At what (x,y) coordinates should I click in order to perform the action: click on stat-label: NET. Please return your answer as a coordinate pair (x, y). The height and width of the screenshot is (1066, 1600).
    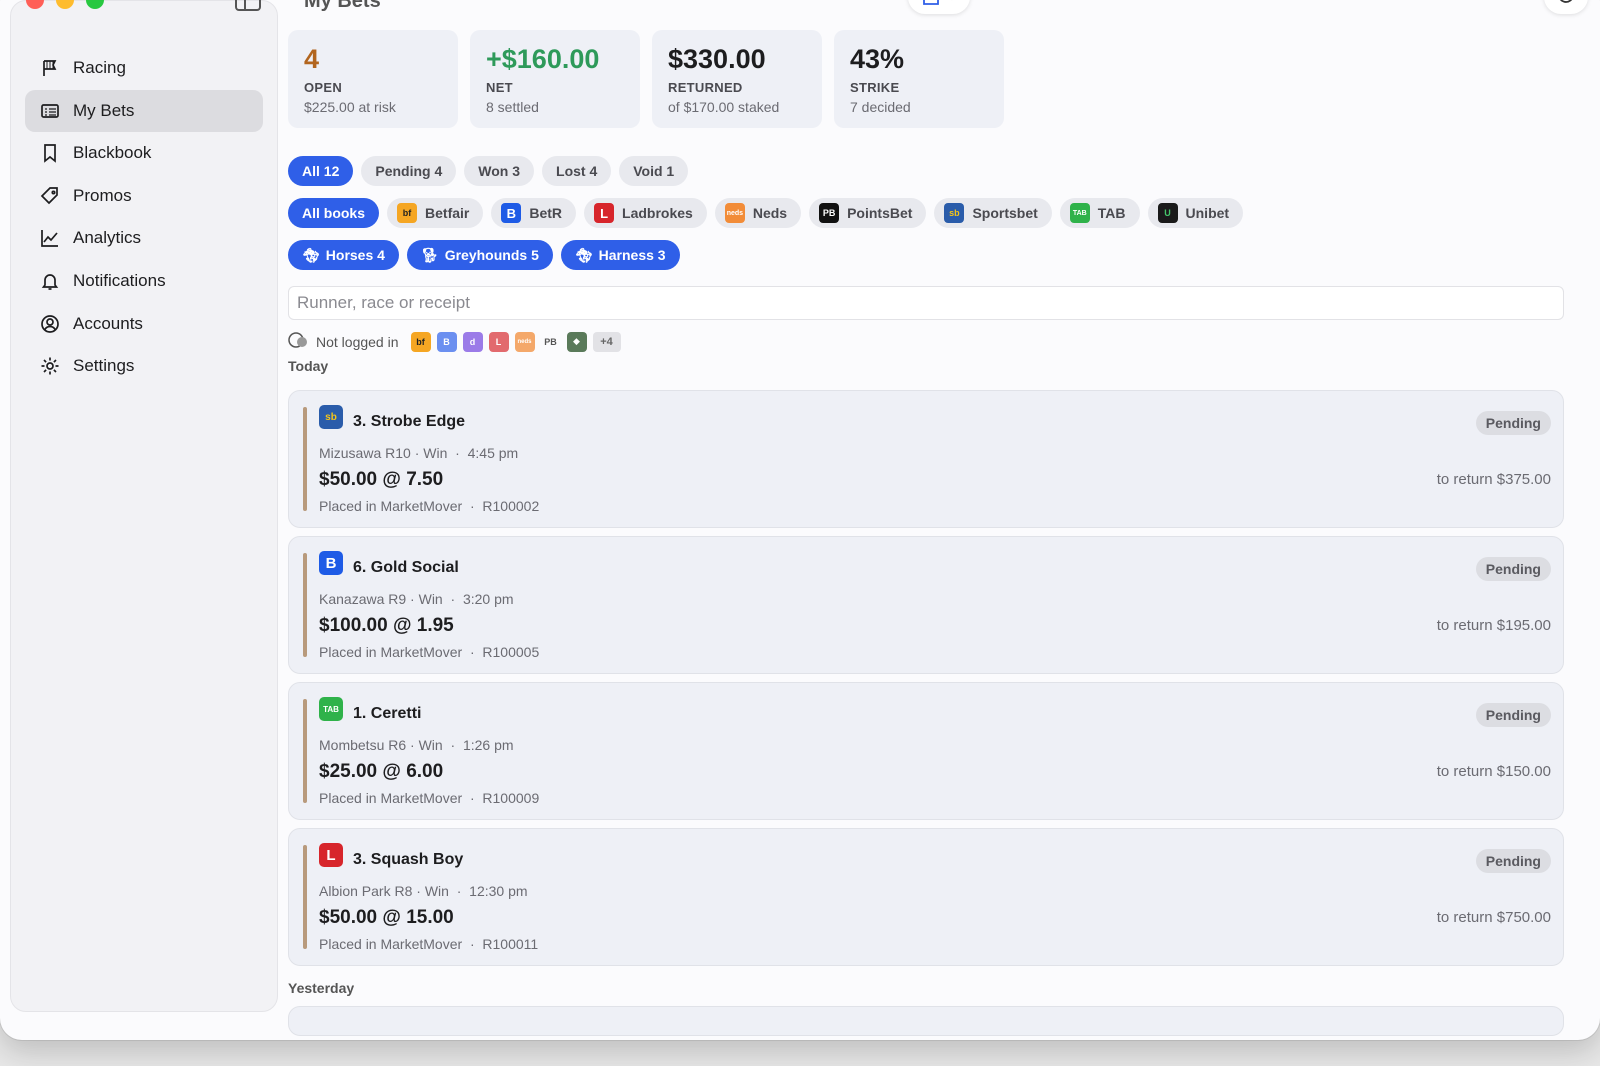
    Looking at the image, I should click on (499, 87).